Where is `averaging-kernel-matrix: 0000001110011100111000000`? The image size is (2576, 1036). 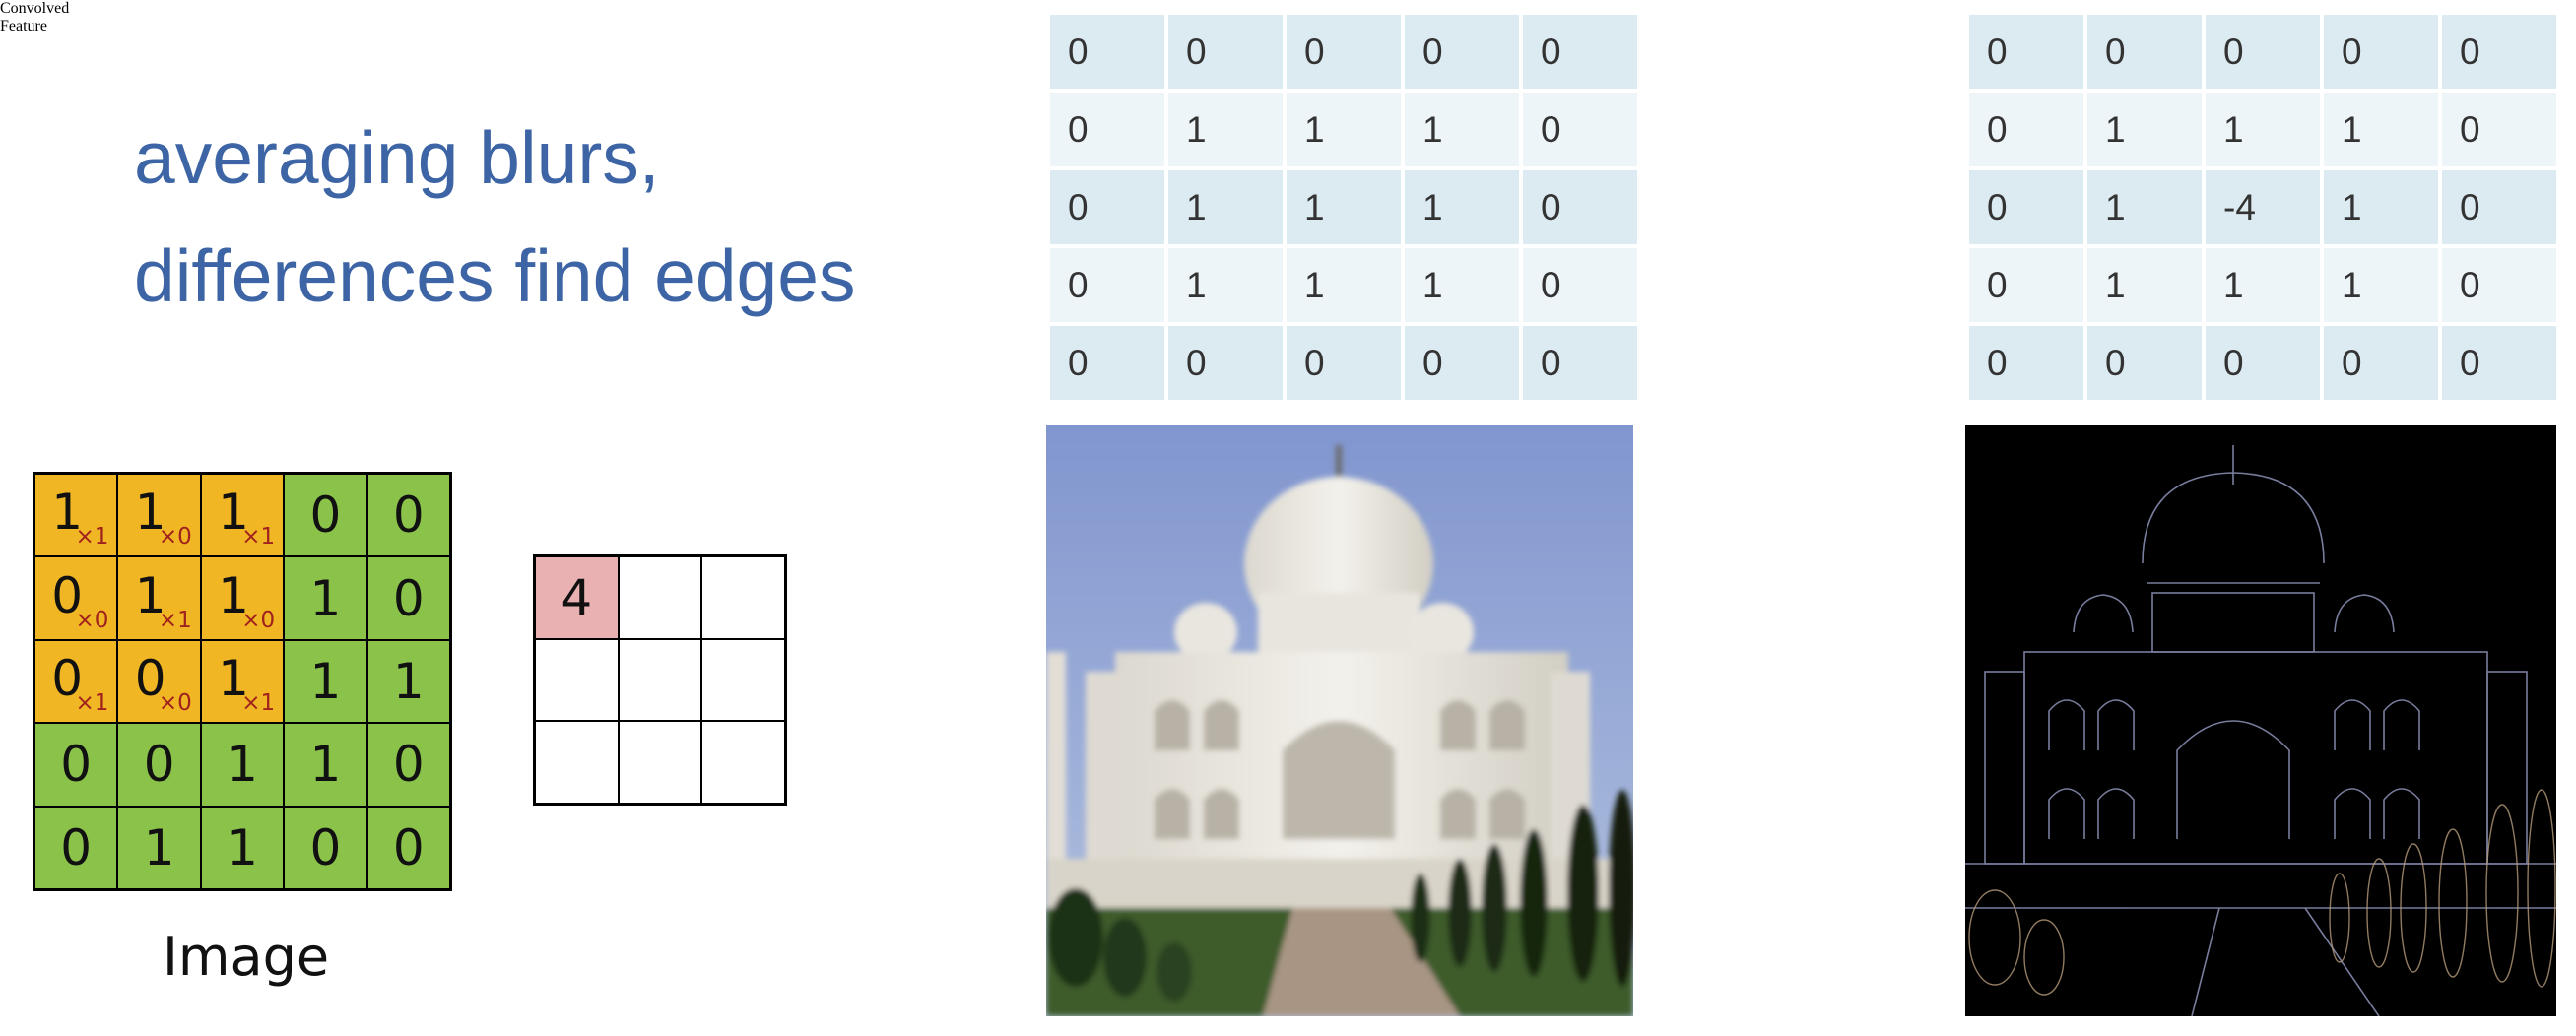
averaging-kernel-matrix: 0000001110011100111000000 is located at coordinates (1344, 207).